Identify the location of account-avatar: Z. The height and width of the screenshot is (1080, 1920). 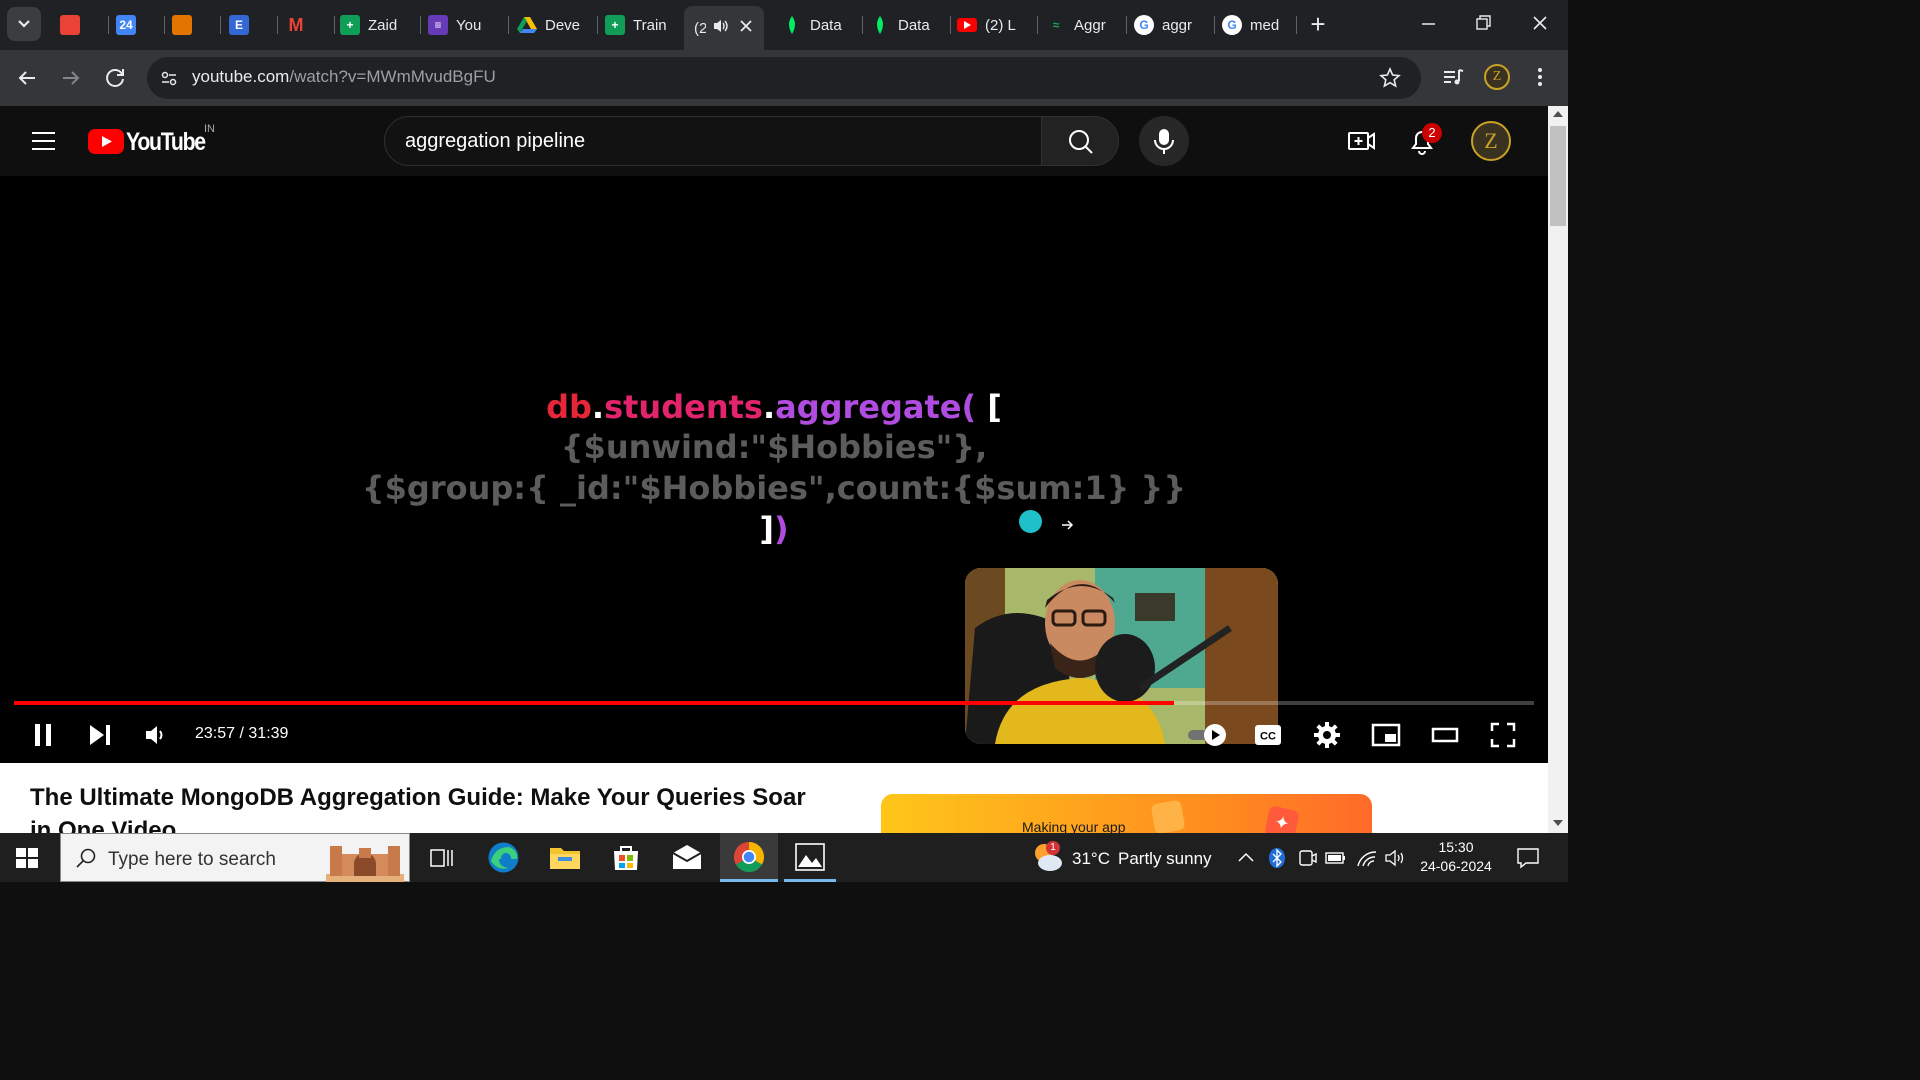
(1491, 141).